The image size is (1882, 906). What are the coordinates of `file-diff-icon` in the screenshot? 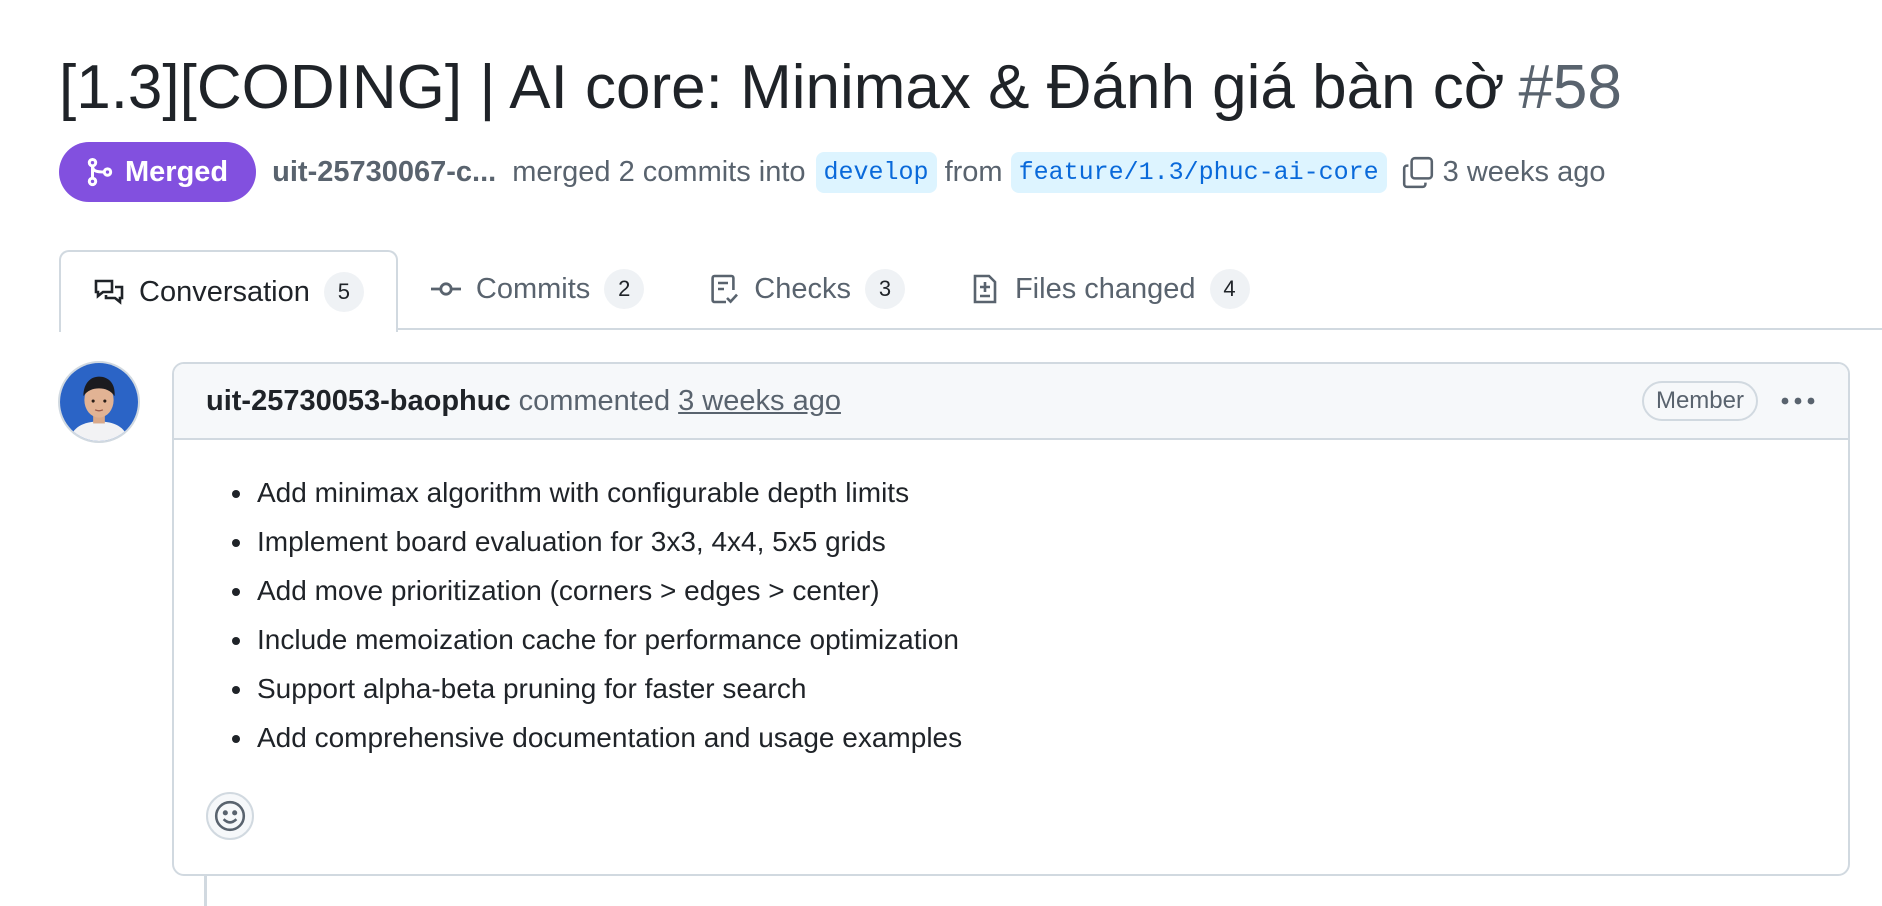 It's located at (985, 289).